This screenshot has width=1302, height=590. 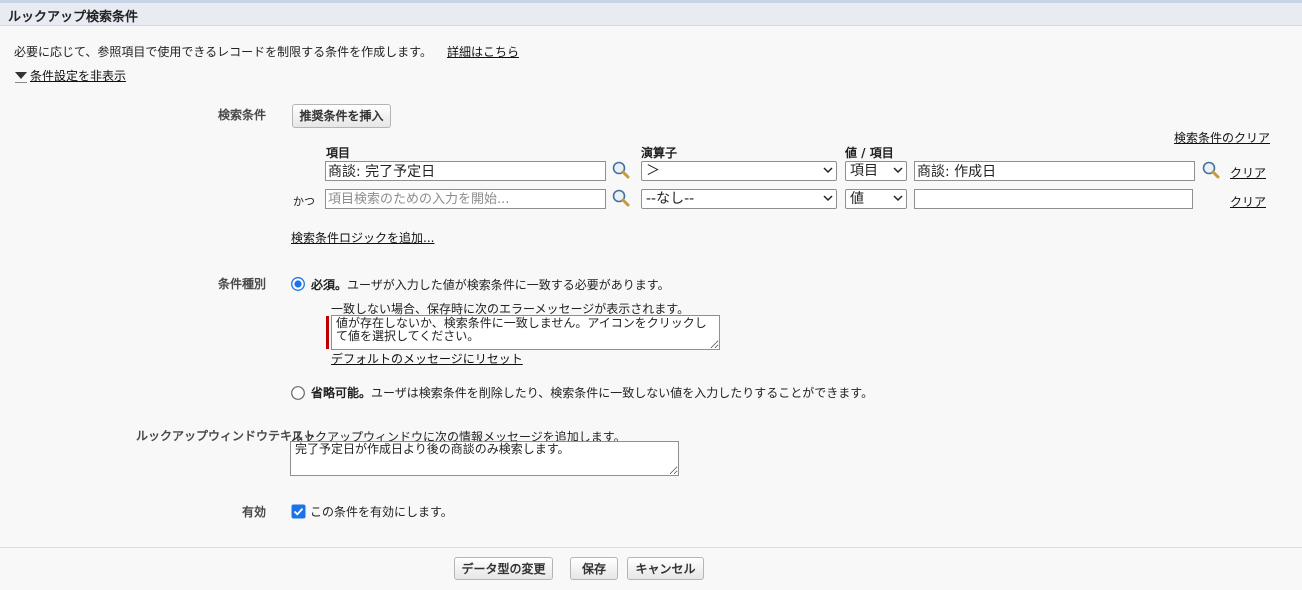 I want to click on change-data-type-button: データ型の変更, so click(x=503, y=568).